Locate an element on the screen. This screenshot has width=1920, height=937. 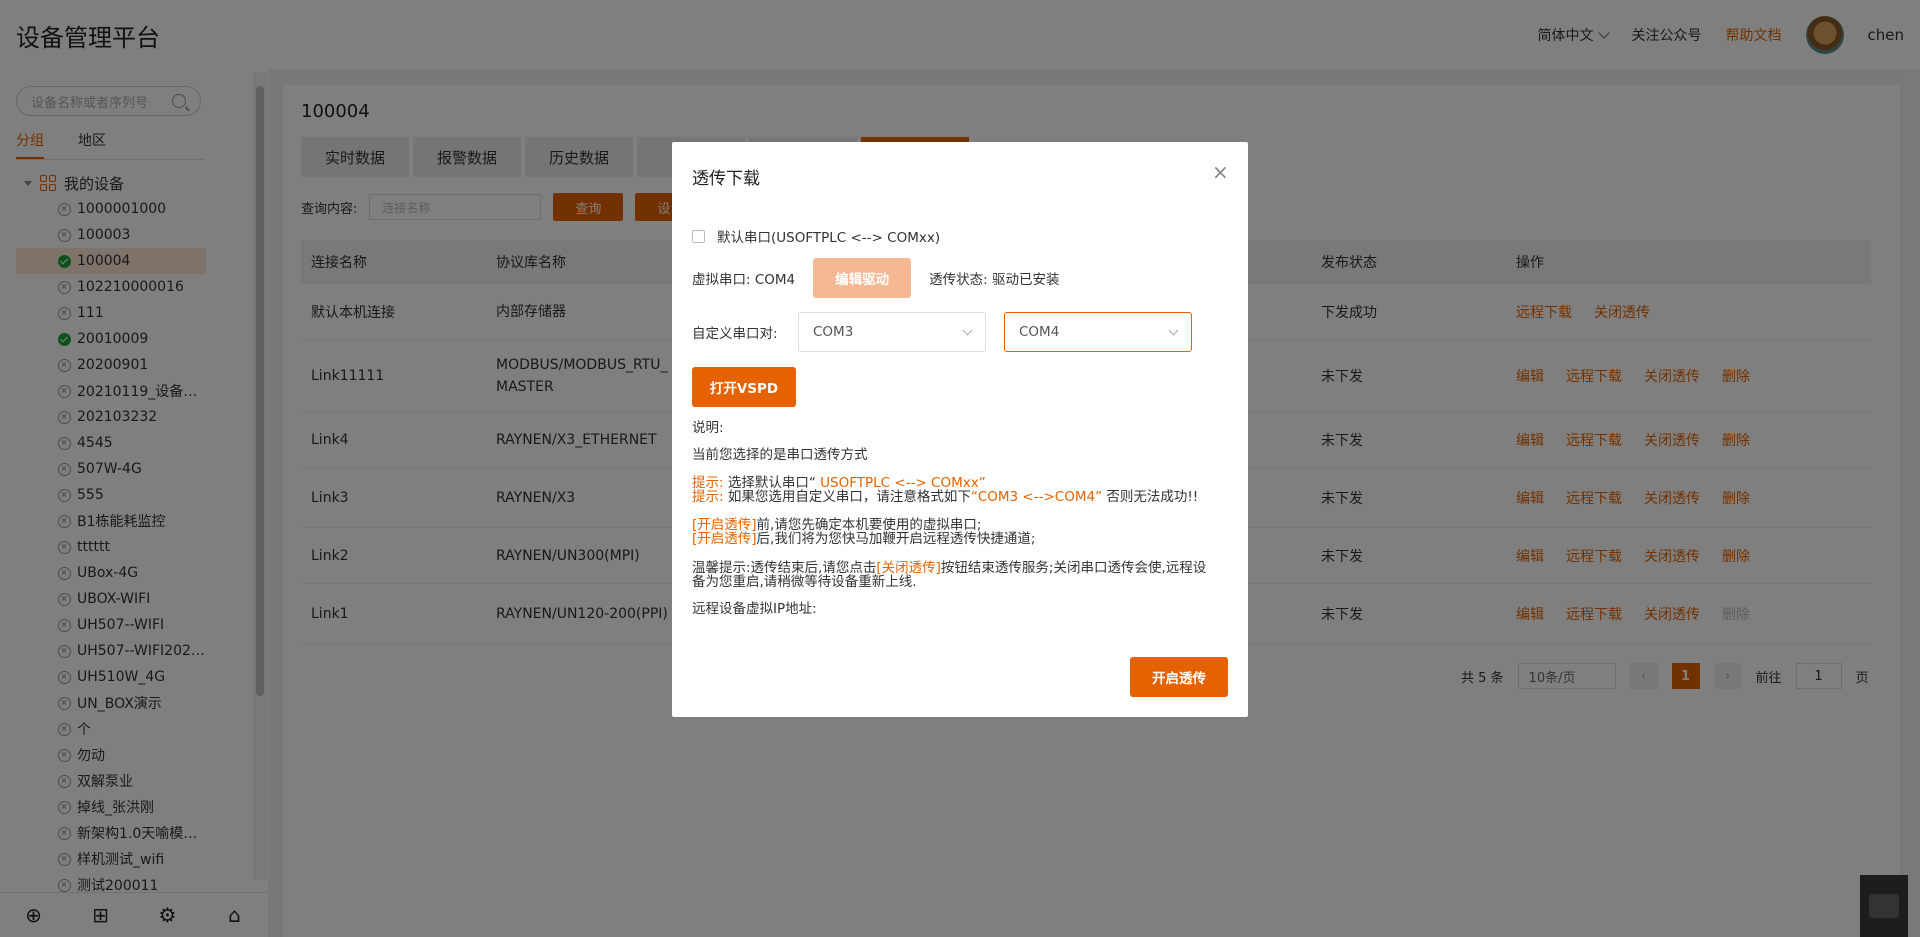
port-b-select: COM4 is located at coordinates (1098, 332).